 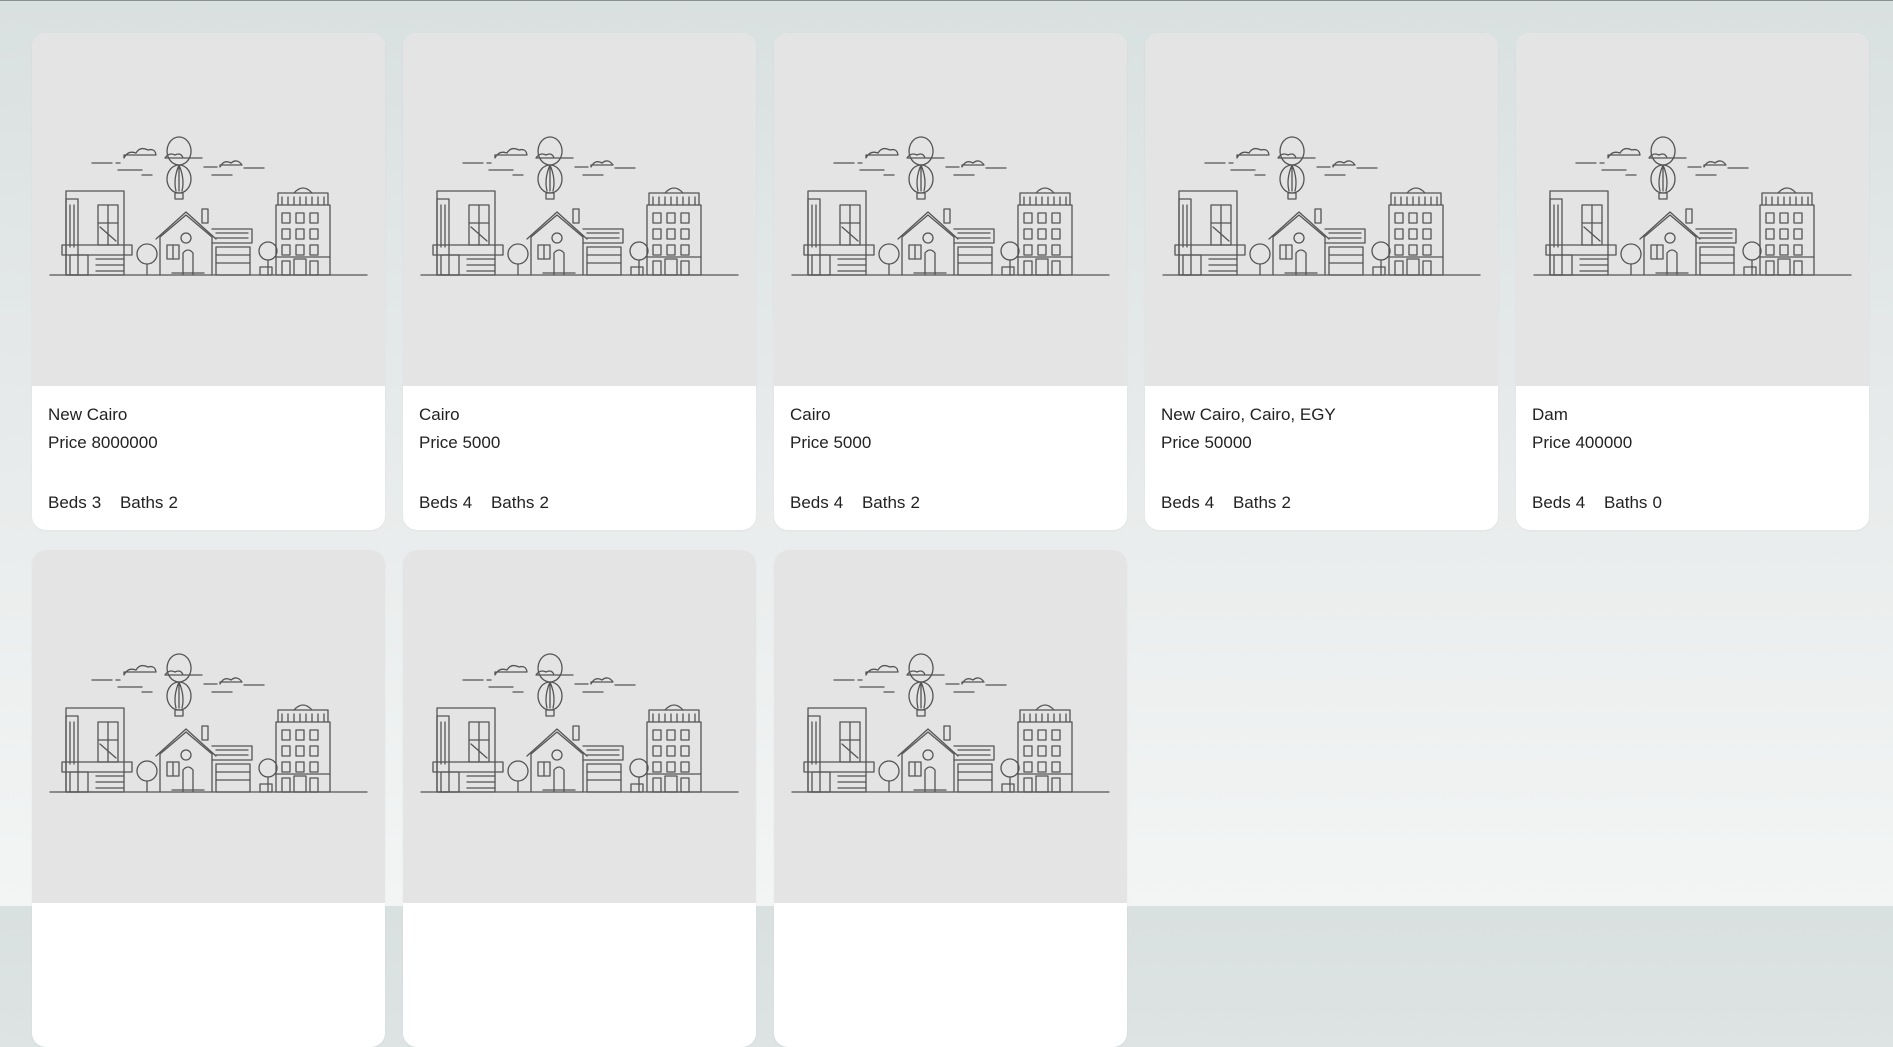 I want to click on listing-specs: Beds 3 Baths 2, so click(x=208, y=502).